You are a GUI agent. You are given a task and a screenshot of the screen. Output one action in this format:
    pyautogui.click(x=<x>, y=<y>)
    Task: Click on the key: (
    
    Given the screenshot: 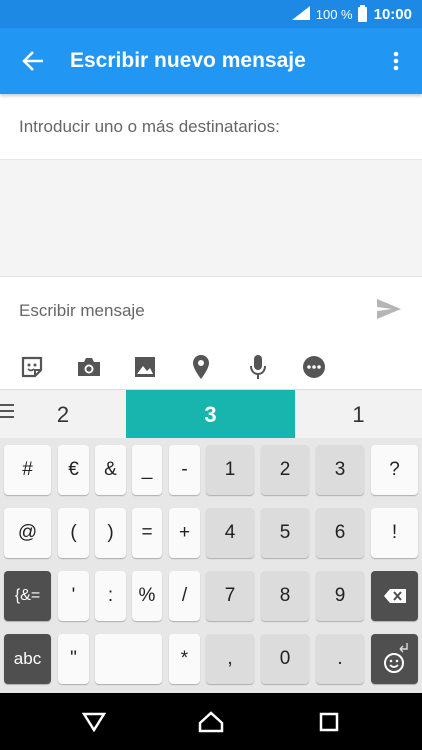 What is the action you would take?
    pyautogui.click(x=73, y=533)
    